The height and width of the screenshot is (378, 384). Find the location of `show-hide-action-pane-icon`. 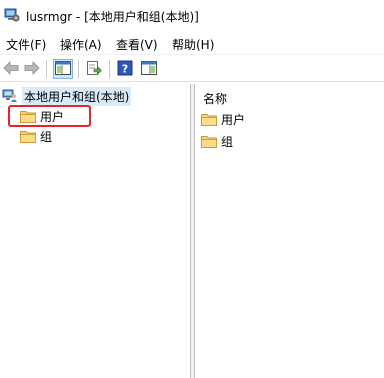

show-hide-action-pane-icon is located at coordinates (149, 69).